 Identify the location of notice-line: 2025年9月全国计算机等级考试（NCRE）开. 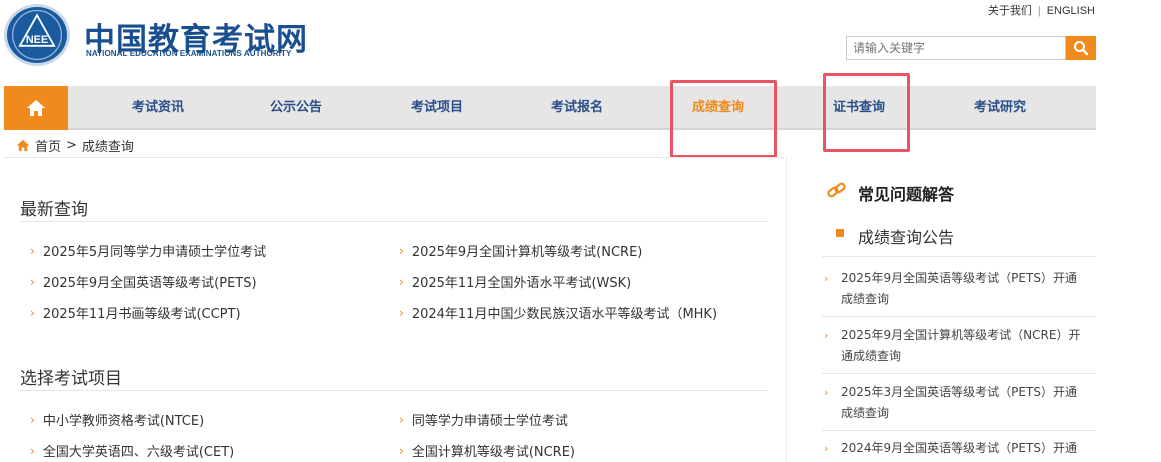
(961, 335).